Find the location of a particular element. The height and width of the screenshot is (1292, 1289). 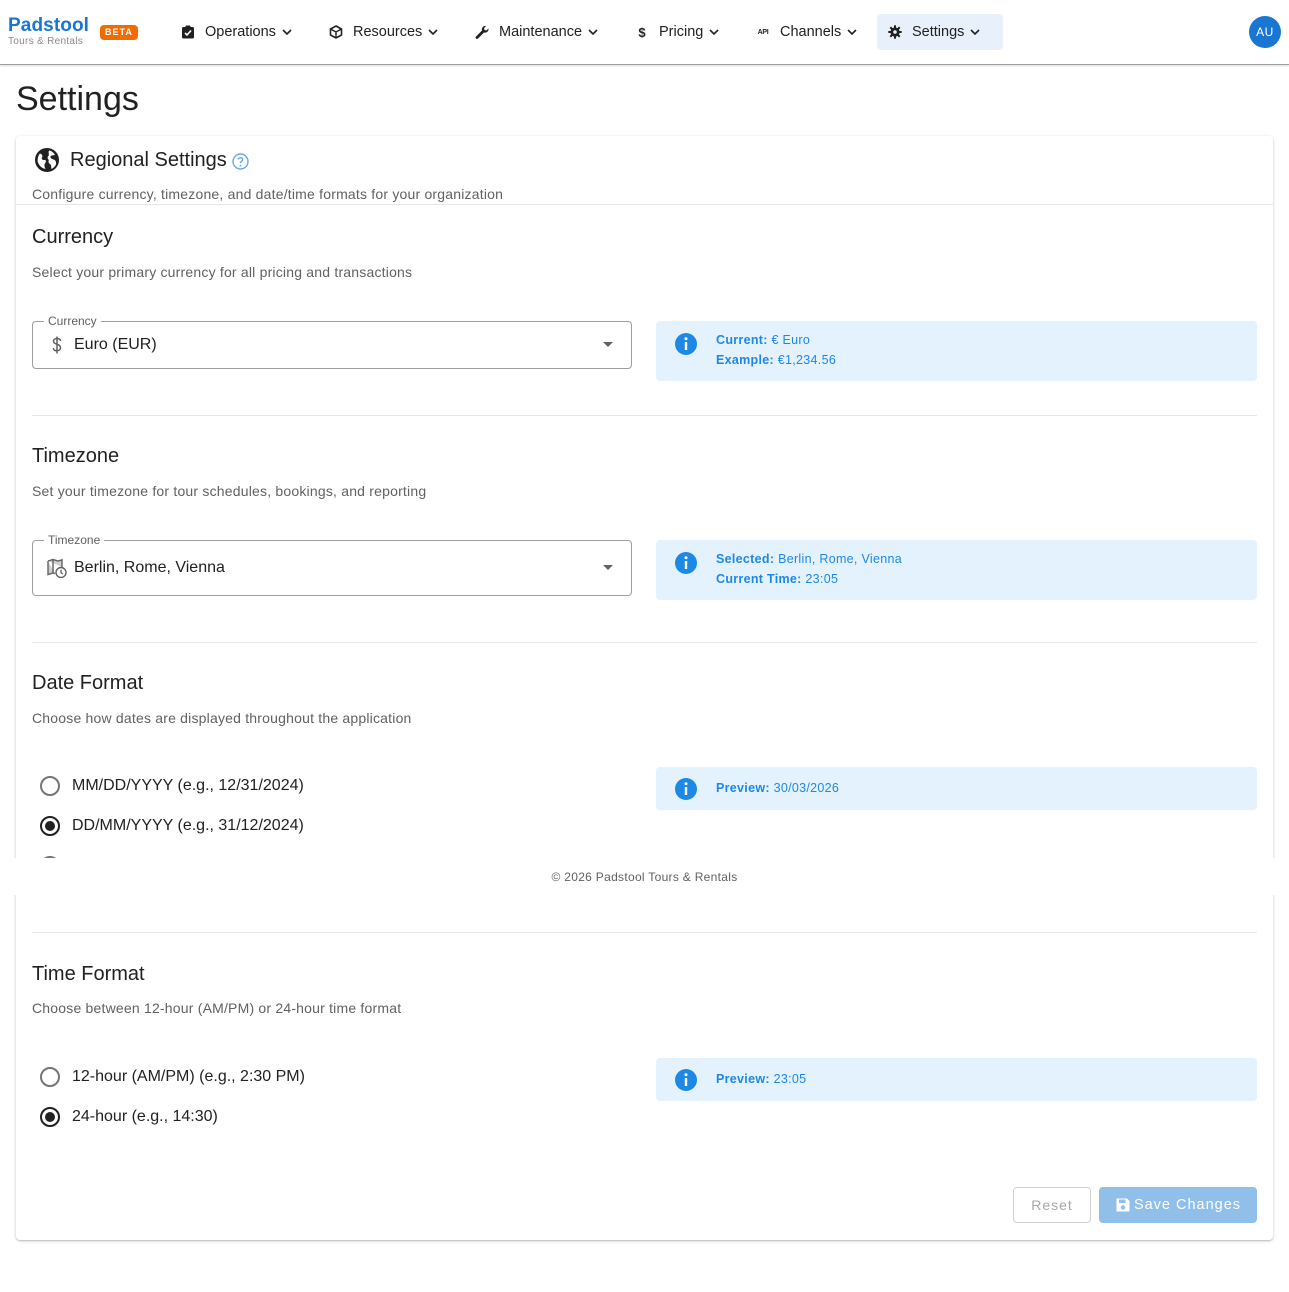

nav-channels-label: Channels is located at coordinates (811, 32).